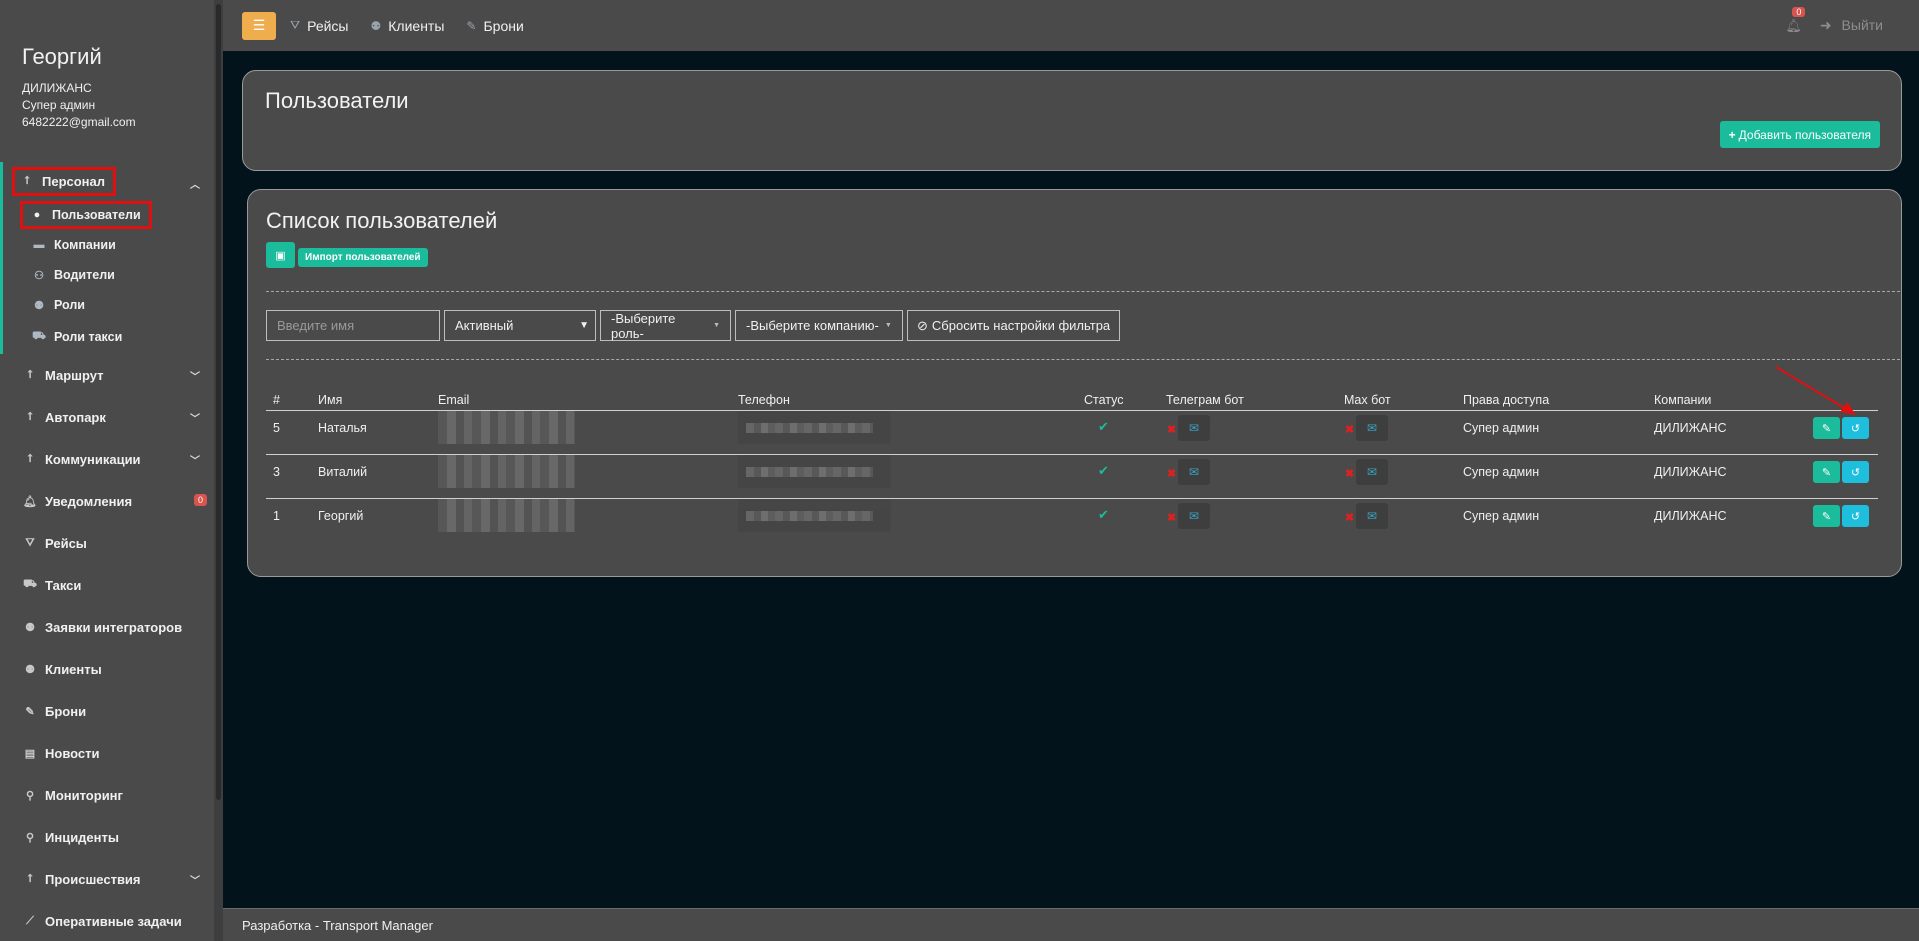 This screenshot has height=941, width=1919. What do you see at coordinates (1350, 518) in the screenshot?
I see `close-icon: ✖` at bounding box center [1350, 518].